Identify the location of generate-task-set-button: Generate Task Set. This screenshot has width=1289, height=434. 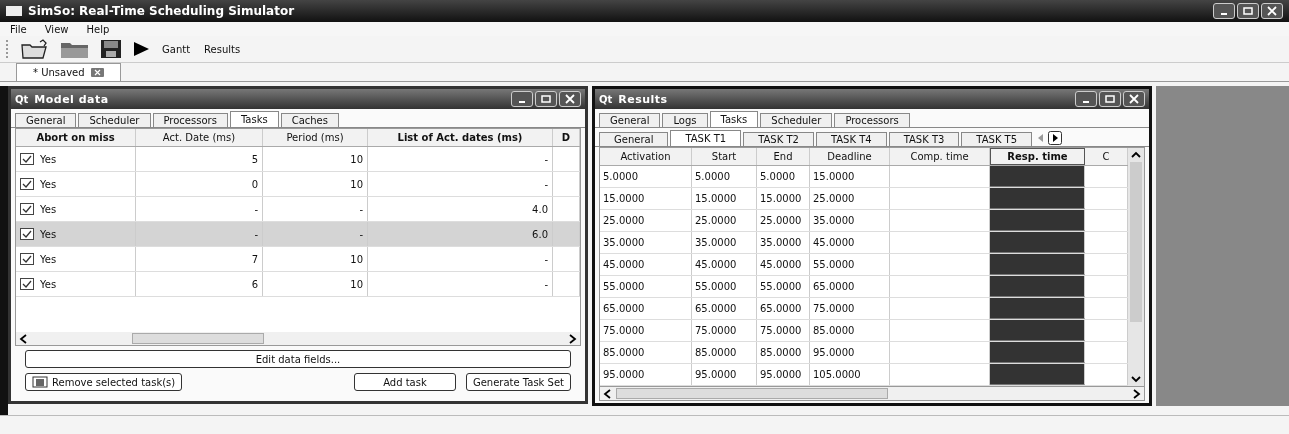
(518, 382).